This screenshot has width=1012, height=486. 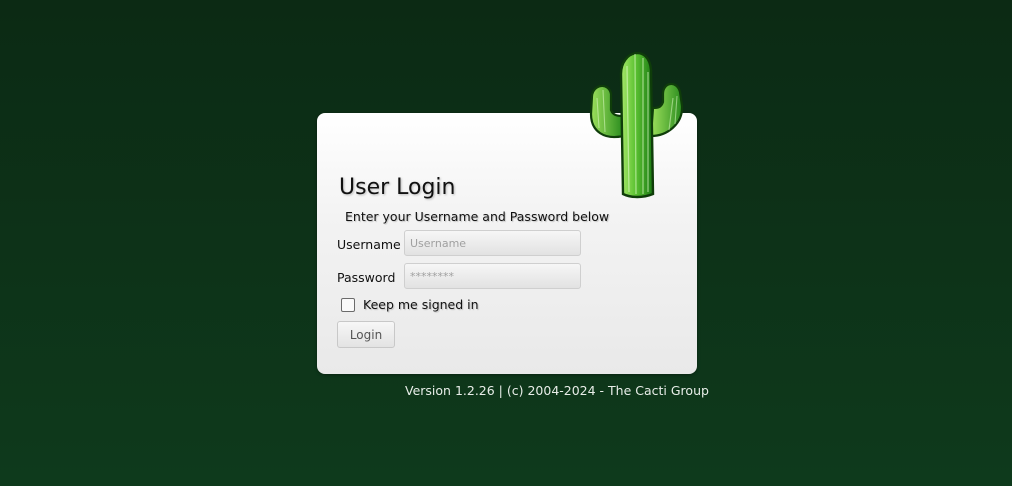 I want to click on username-input, so click(x=492, y=243).